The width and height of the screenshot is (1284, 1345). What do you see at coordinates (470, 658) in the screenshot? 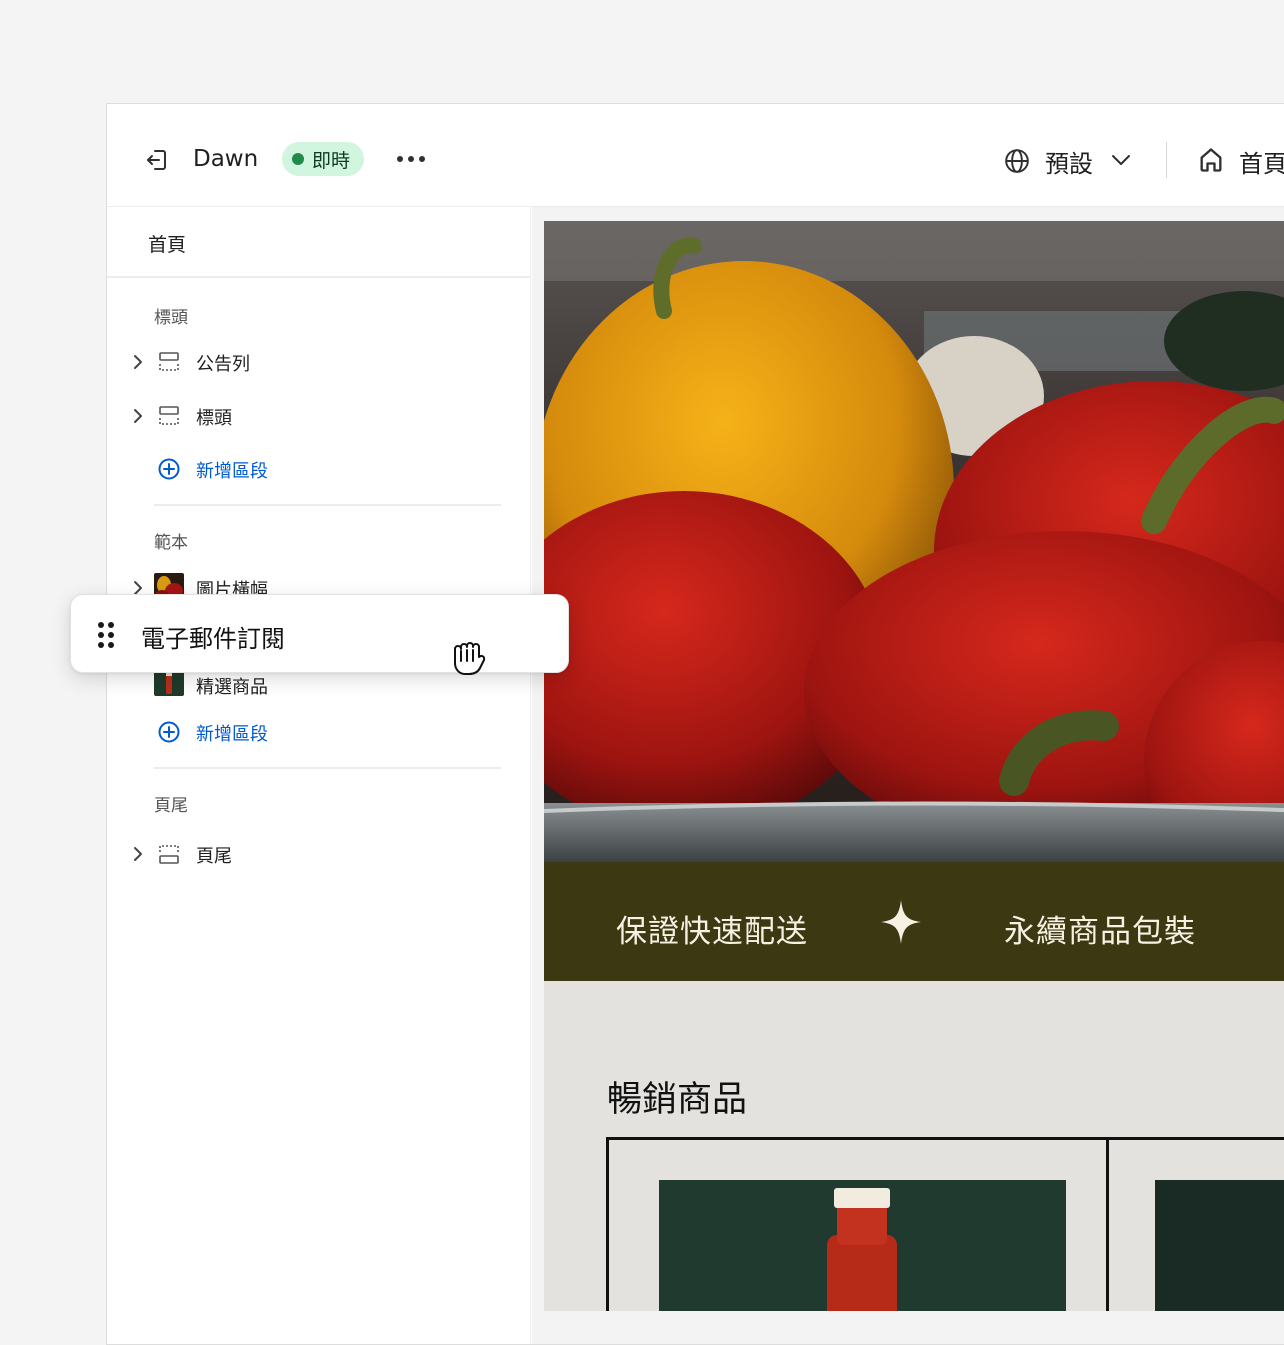
I see `grab-cursor-icon` at bounding box center [470, 658].